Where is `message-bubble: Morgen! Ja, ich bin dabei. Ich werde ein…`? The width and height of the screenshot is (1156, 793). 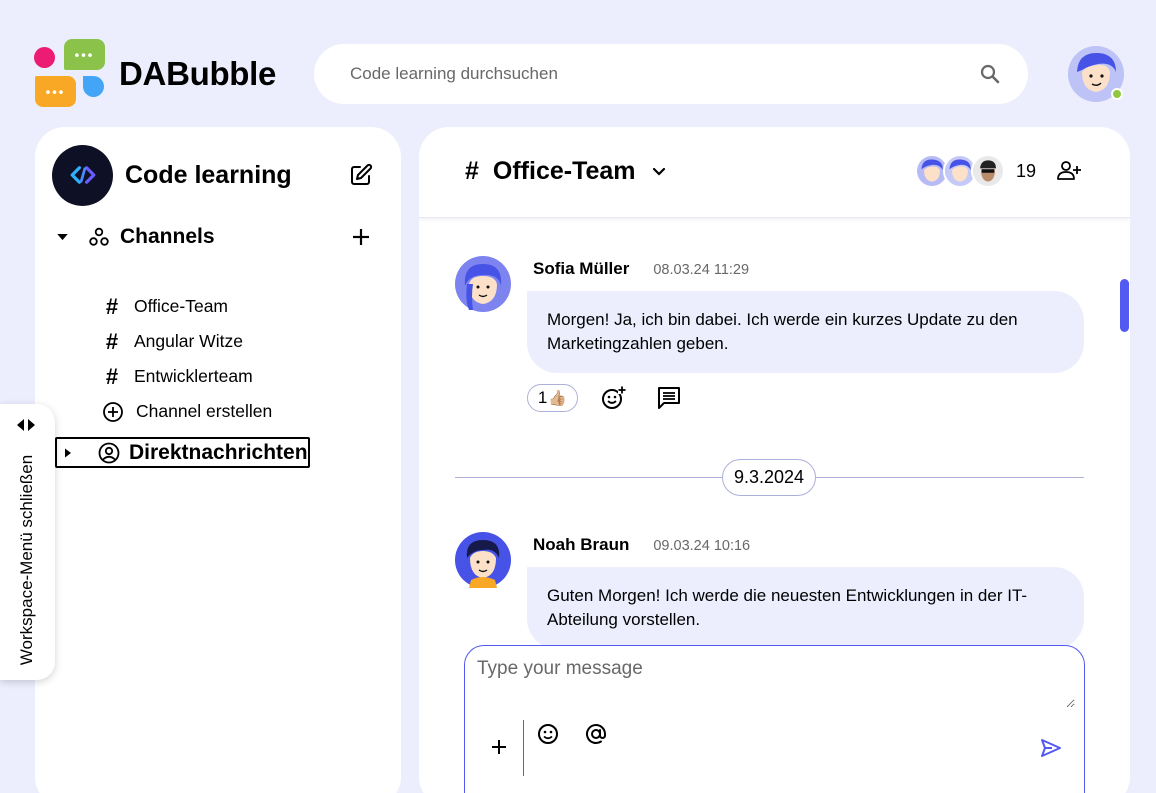
message-bubble: Morgen! Ja, ich bin dabei. Ich werde ein… is located at coordinates (805, 332).